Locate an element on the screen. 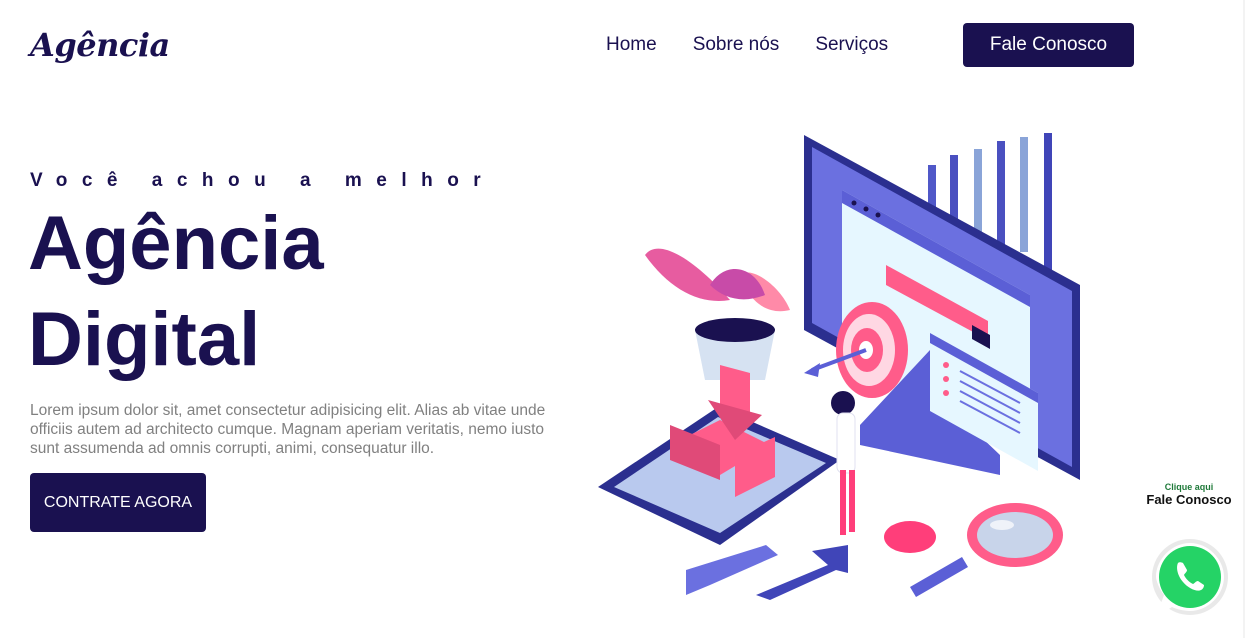  plant-graphic is located at coordinates (717, 314).